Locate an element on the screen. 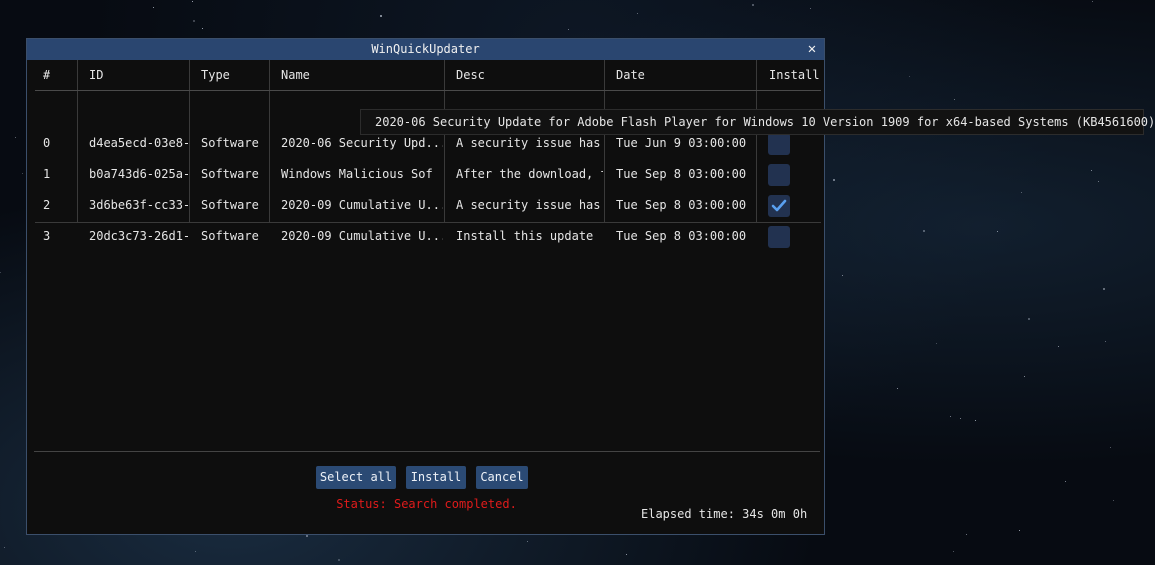 The height and width of the screenshot is (565, 1155). table-bottom-divider is located at coordinates (428, 222).